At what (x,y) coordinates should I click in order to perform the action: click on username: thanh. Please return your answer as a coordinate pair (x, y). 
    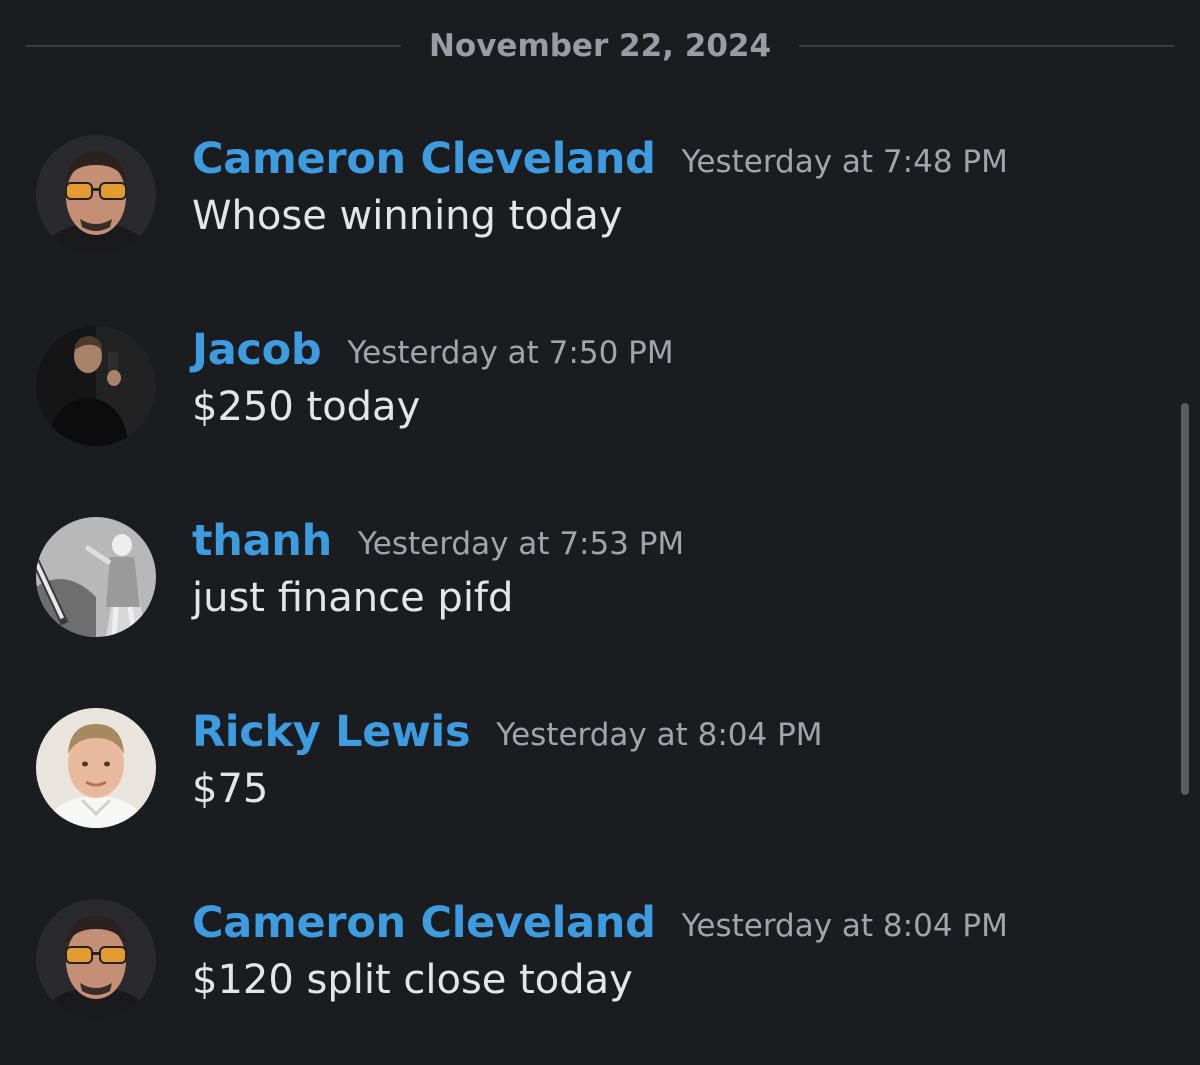
    Looking at the image, I should click on (262, 541).